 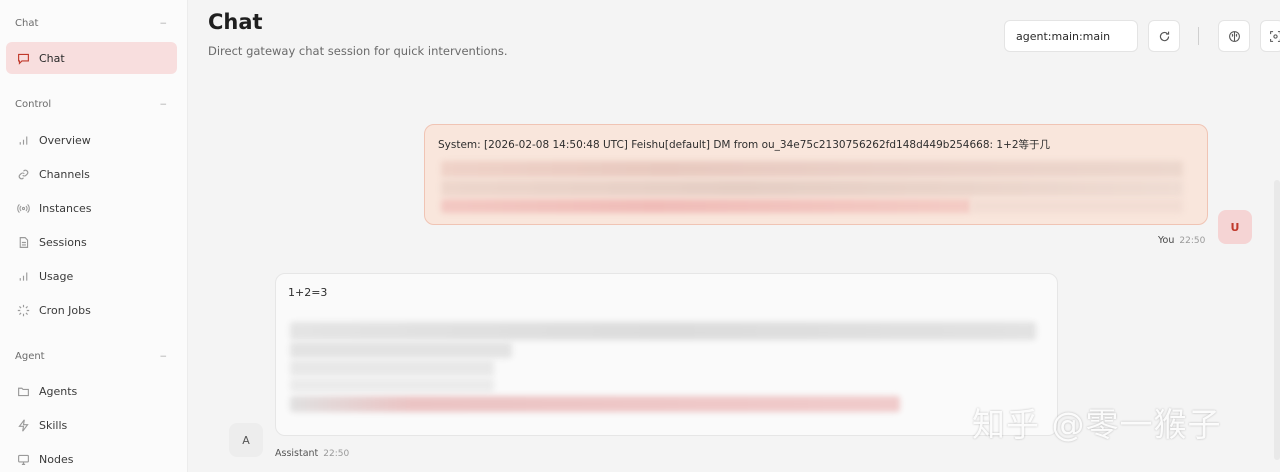 I want to click on section-chat-header: Chat −, so click(x=91, y=23).